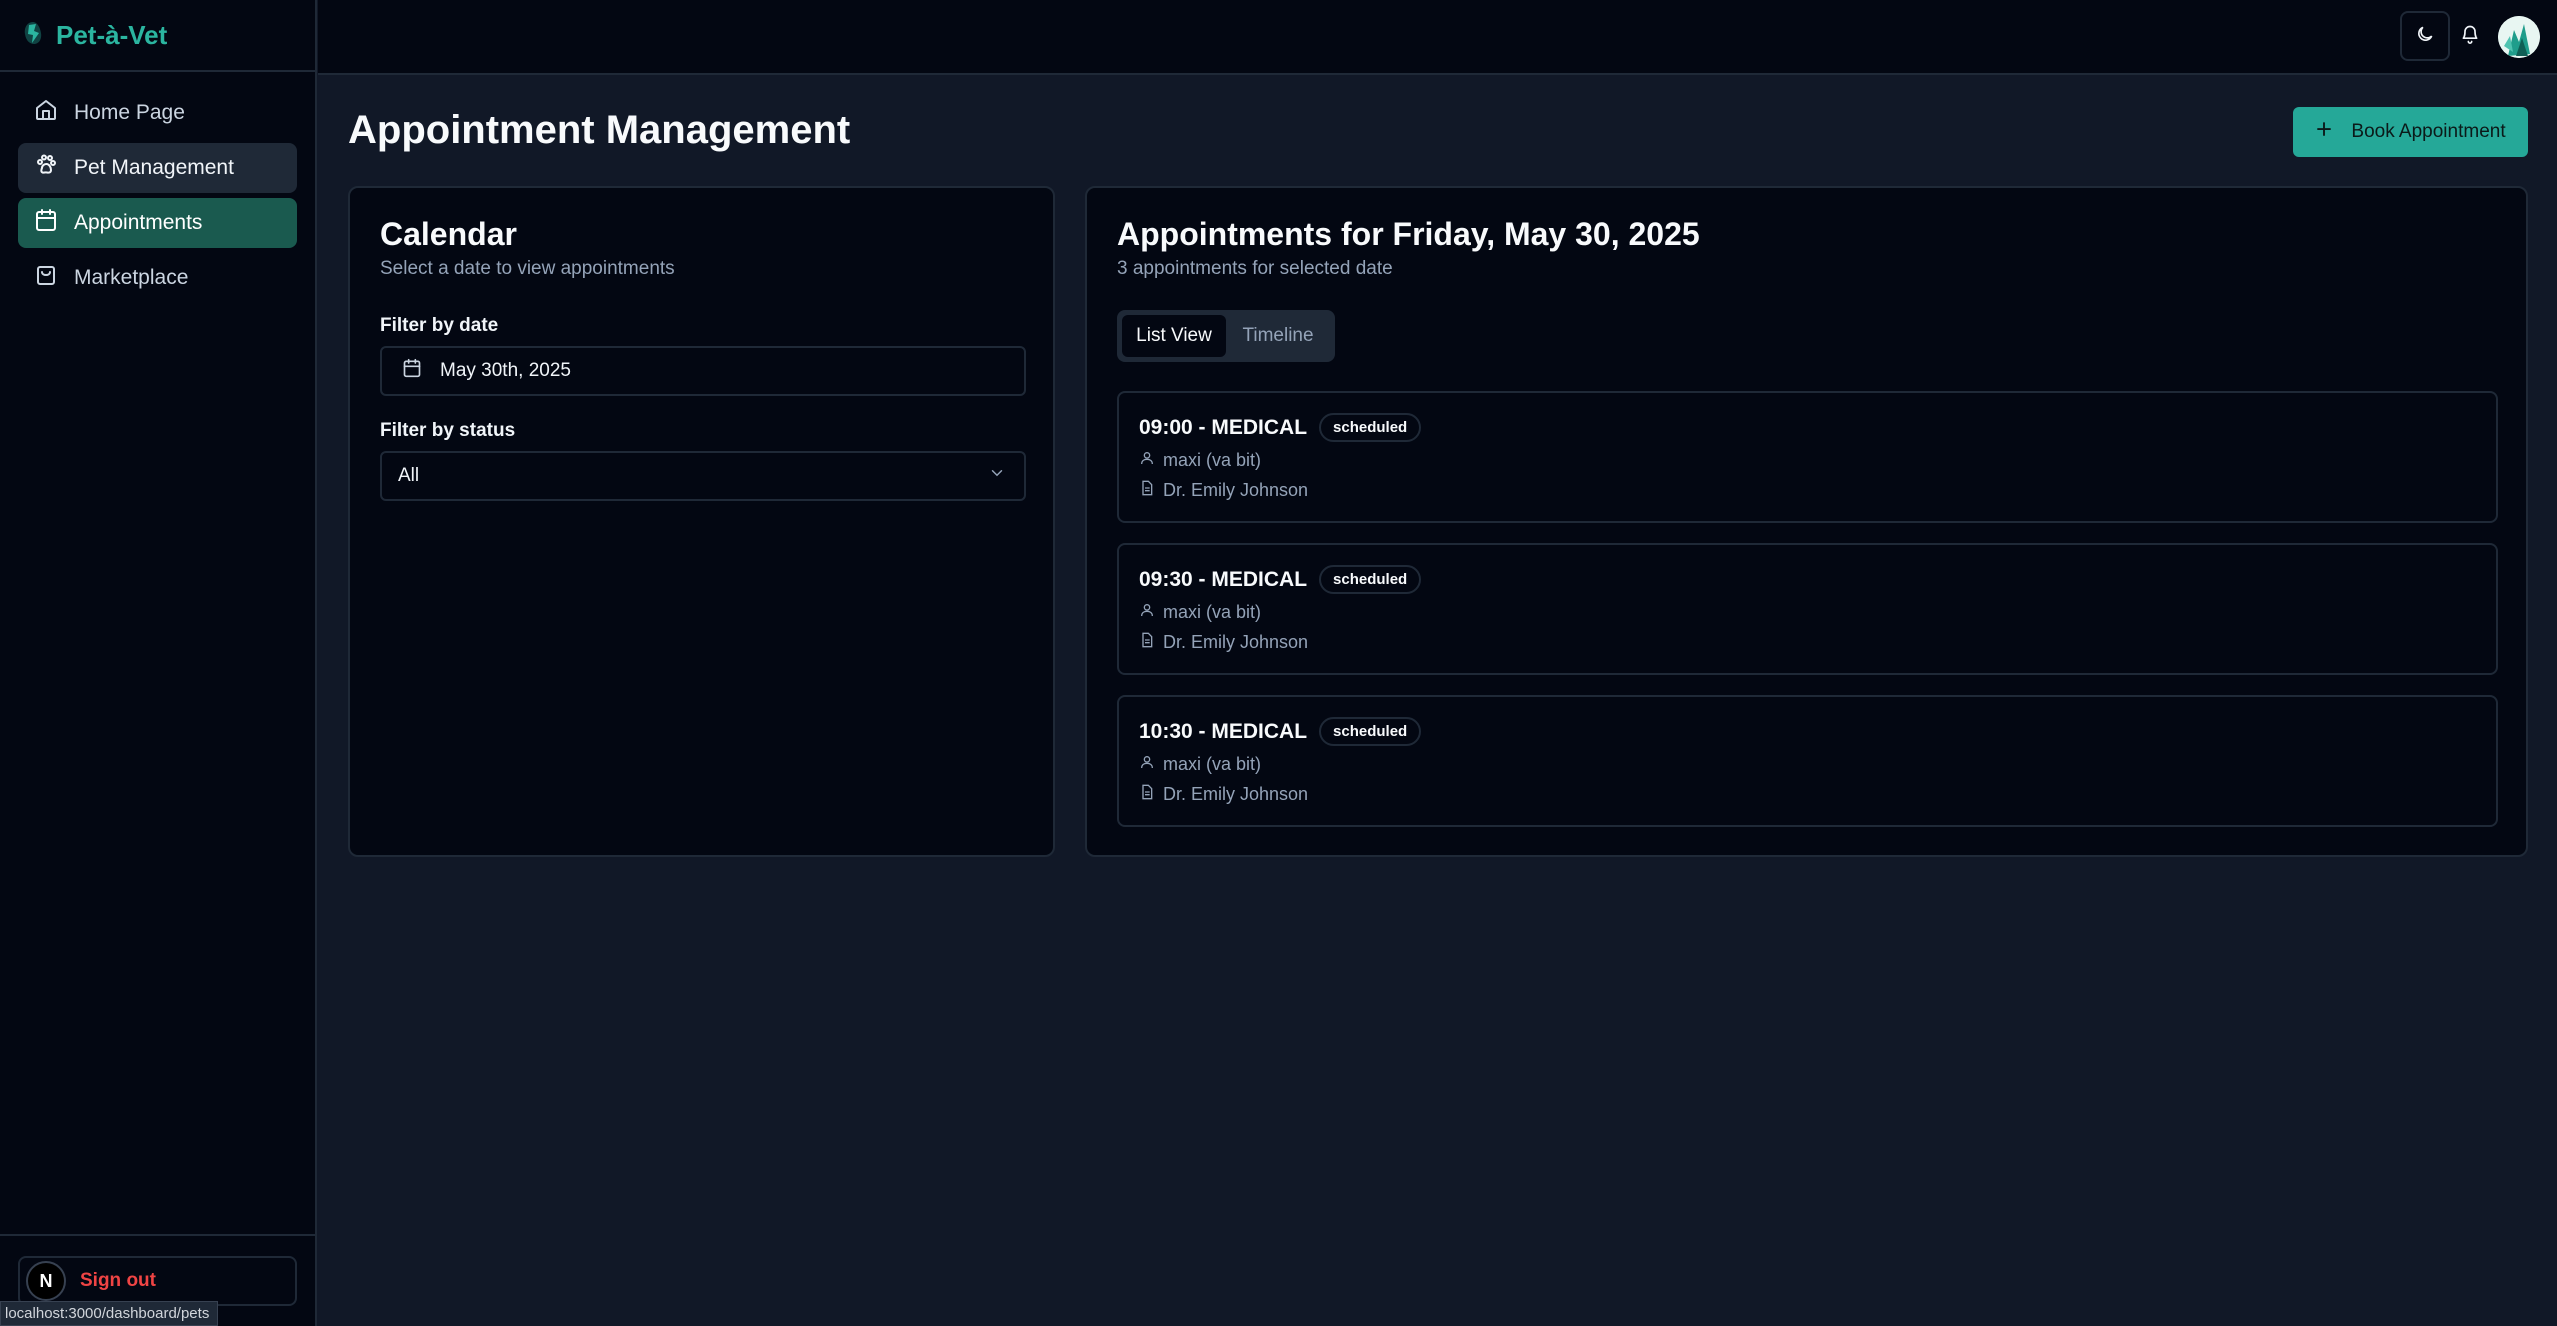 The image size is (2557, 1326). Describe the element at coordinates (2519, 37) in the screenshot. I see `user-avatar` at that location.